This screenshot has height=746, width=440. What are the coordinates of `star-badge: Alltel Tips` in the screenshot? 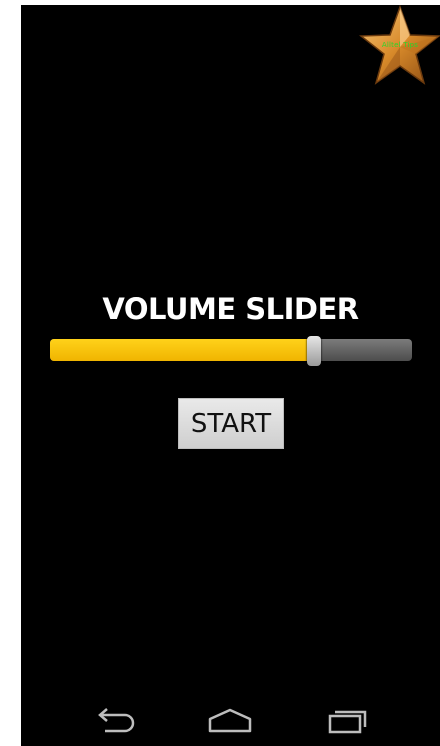 It's located at (399, 46).